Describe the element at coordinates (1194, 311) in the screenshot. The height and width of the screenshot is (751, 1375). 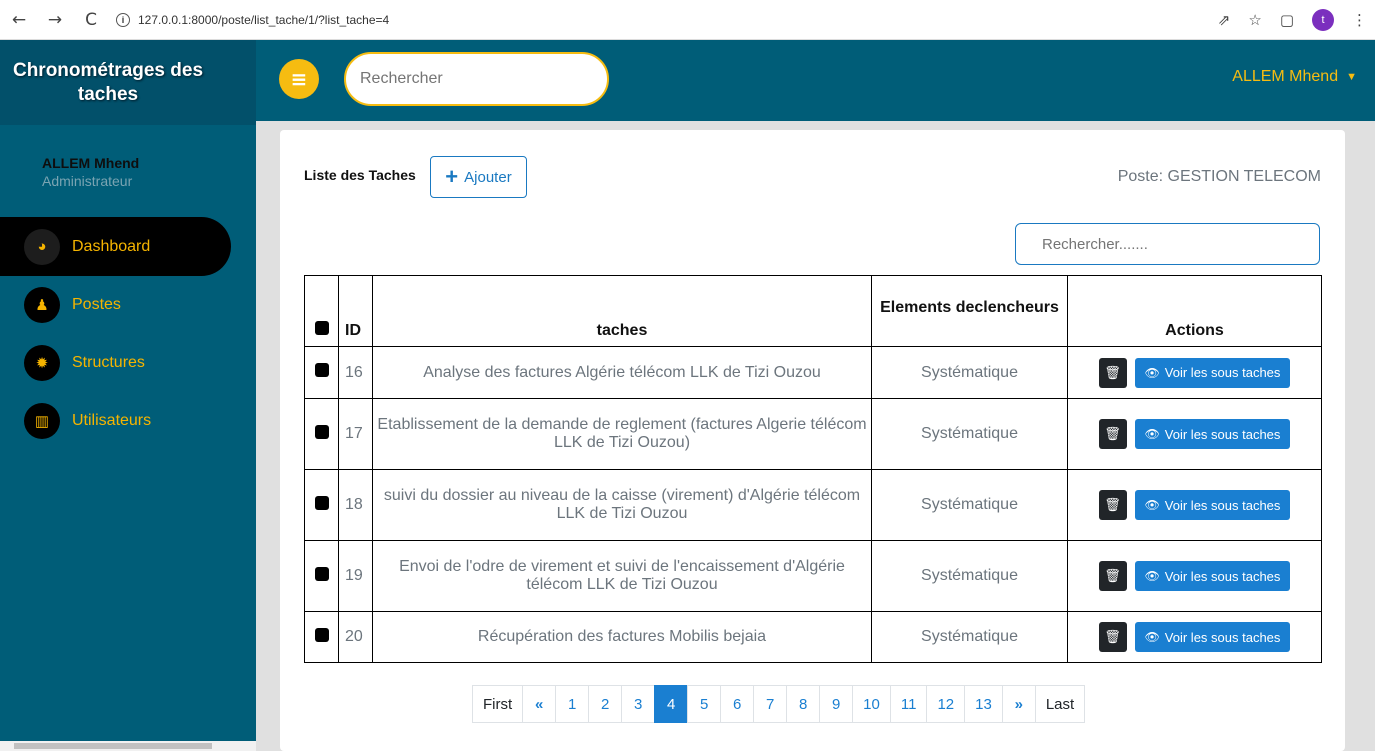
I see `col-header-actions: Actions` at that location.